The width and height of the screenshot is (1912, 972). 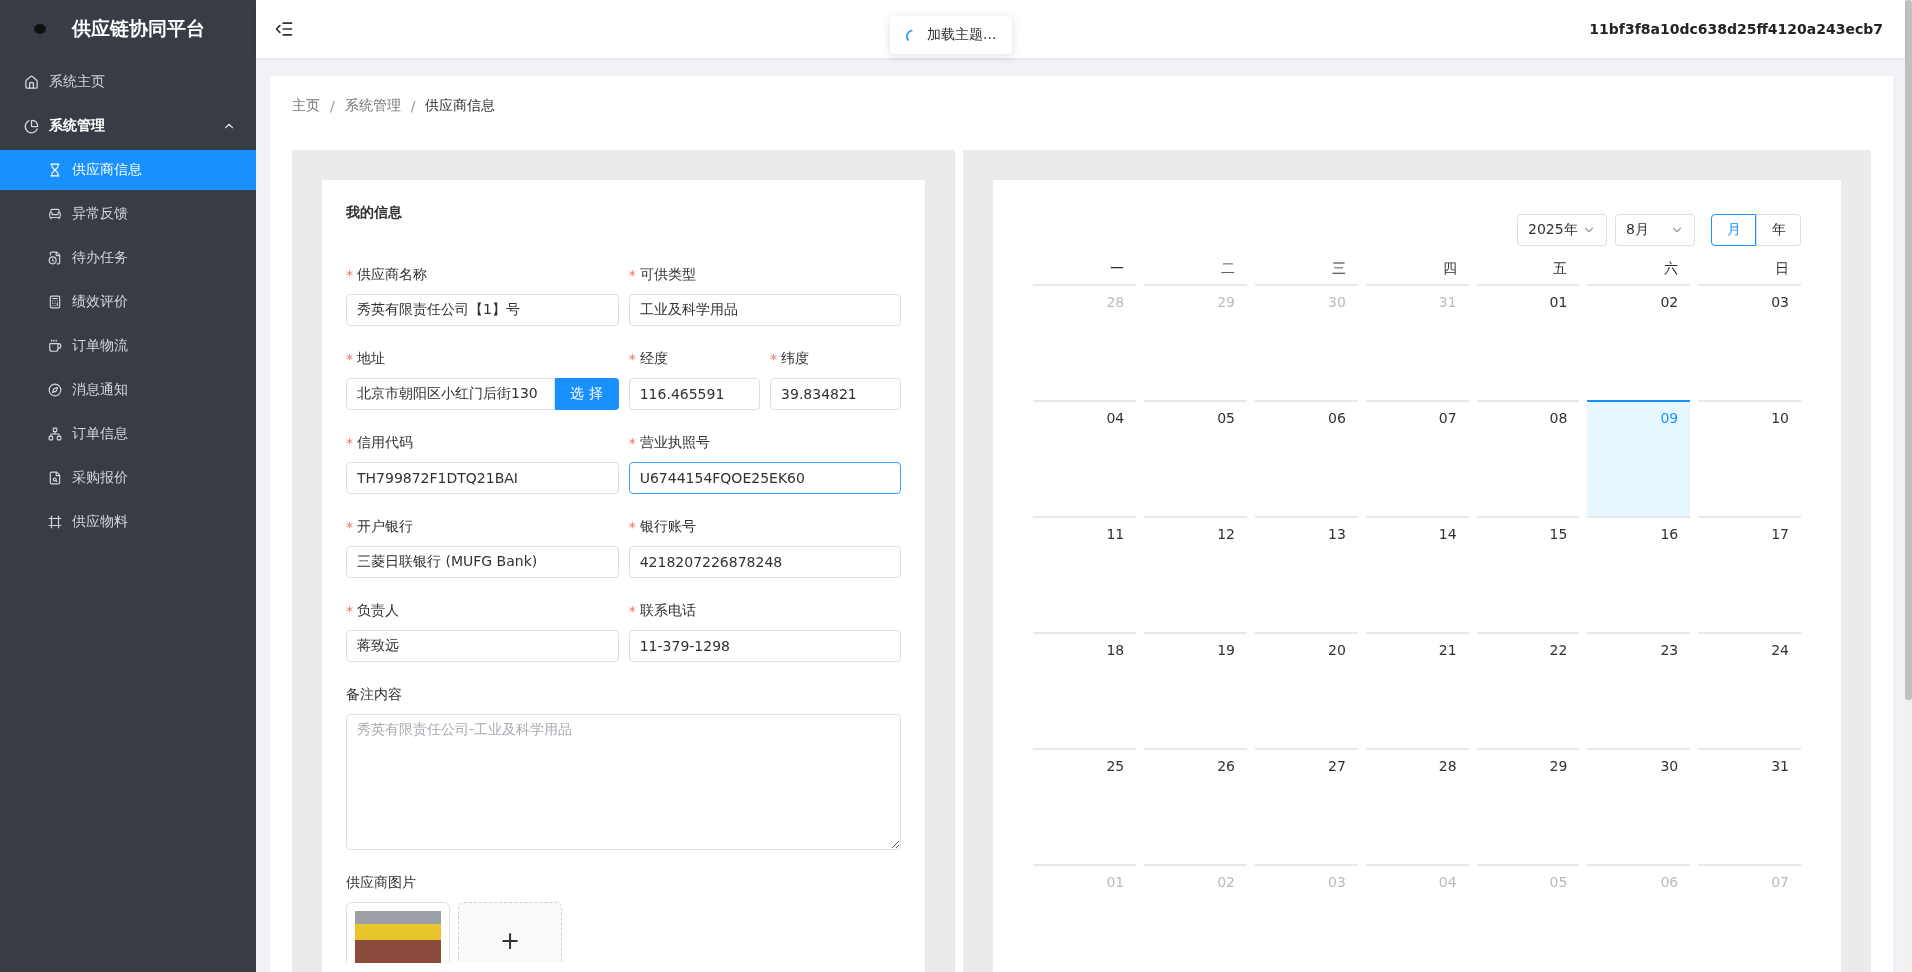 I want to click on text-field: 4218207226878248, so click(x=765, y=562).